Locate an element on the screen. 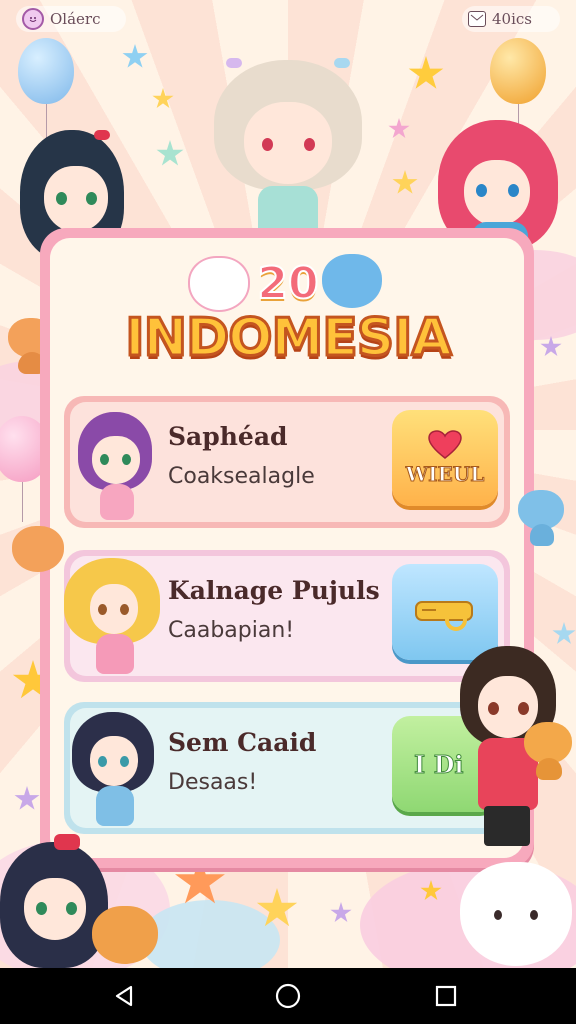 Image resolution: width=576 pixels, height=1024 pixels. status-left-chip: Oláerc is located at coordinates (71, 19).